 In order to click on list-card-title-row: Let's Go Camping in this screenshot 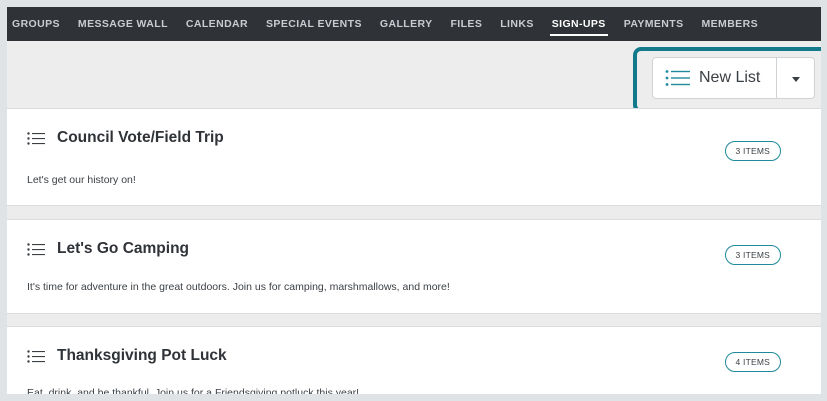, I will do `click(108, 249)`.